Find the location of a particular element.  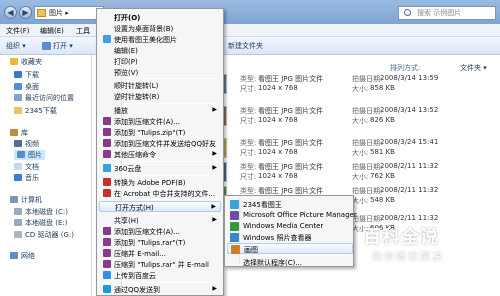

sidebar-item-label: 收藏夹 is located at coordinates (31, 62).